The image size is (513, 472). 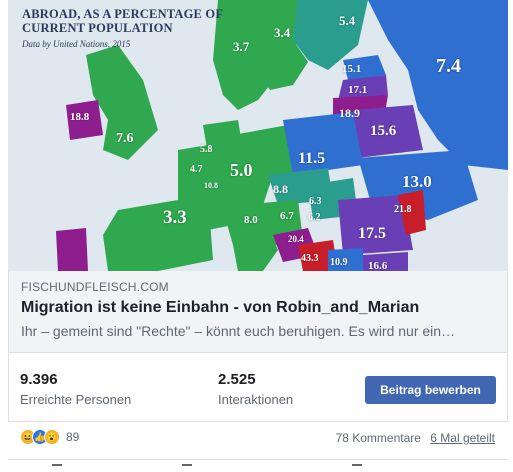 What do you see at coordinates (417, 181) in the screenshot?
I see `map-label: 13.0` at bounding box center [417, 181].